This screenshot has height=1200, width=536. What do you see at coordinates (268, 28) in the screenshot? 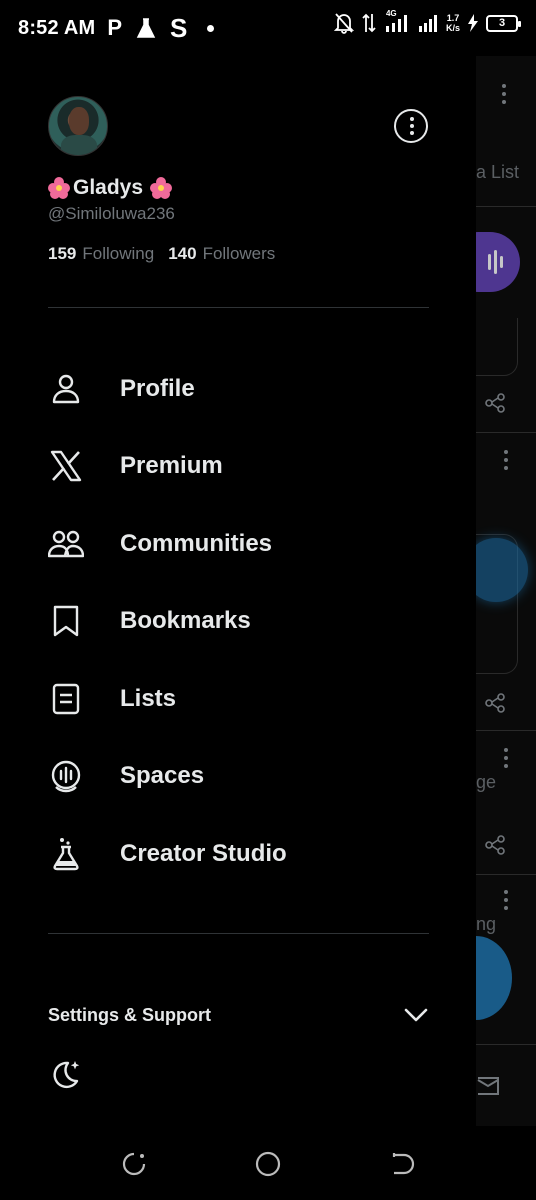
I see `status-bar: 8:52 AM P S 4G 1.7 K/s 3` at bounding box center [268, 28].